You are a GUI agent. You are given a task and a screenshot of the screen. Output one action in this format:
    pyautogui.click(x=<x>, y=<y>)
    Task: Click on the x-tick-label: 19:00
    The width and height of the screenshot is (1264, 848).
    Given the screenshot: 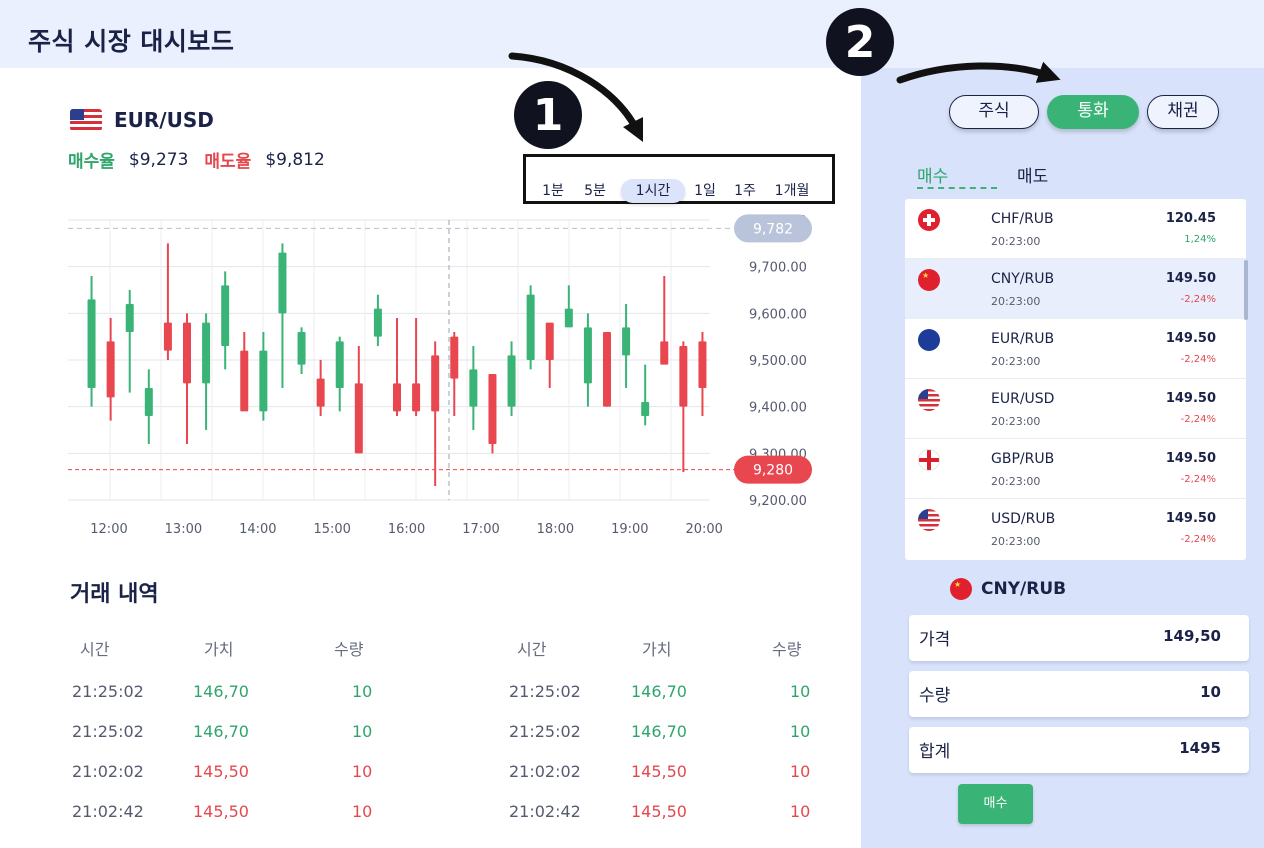 What is the action you would take?
    pyautogui.click(x=629, y=529)
    